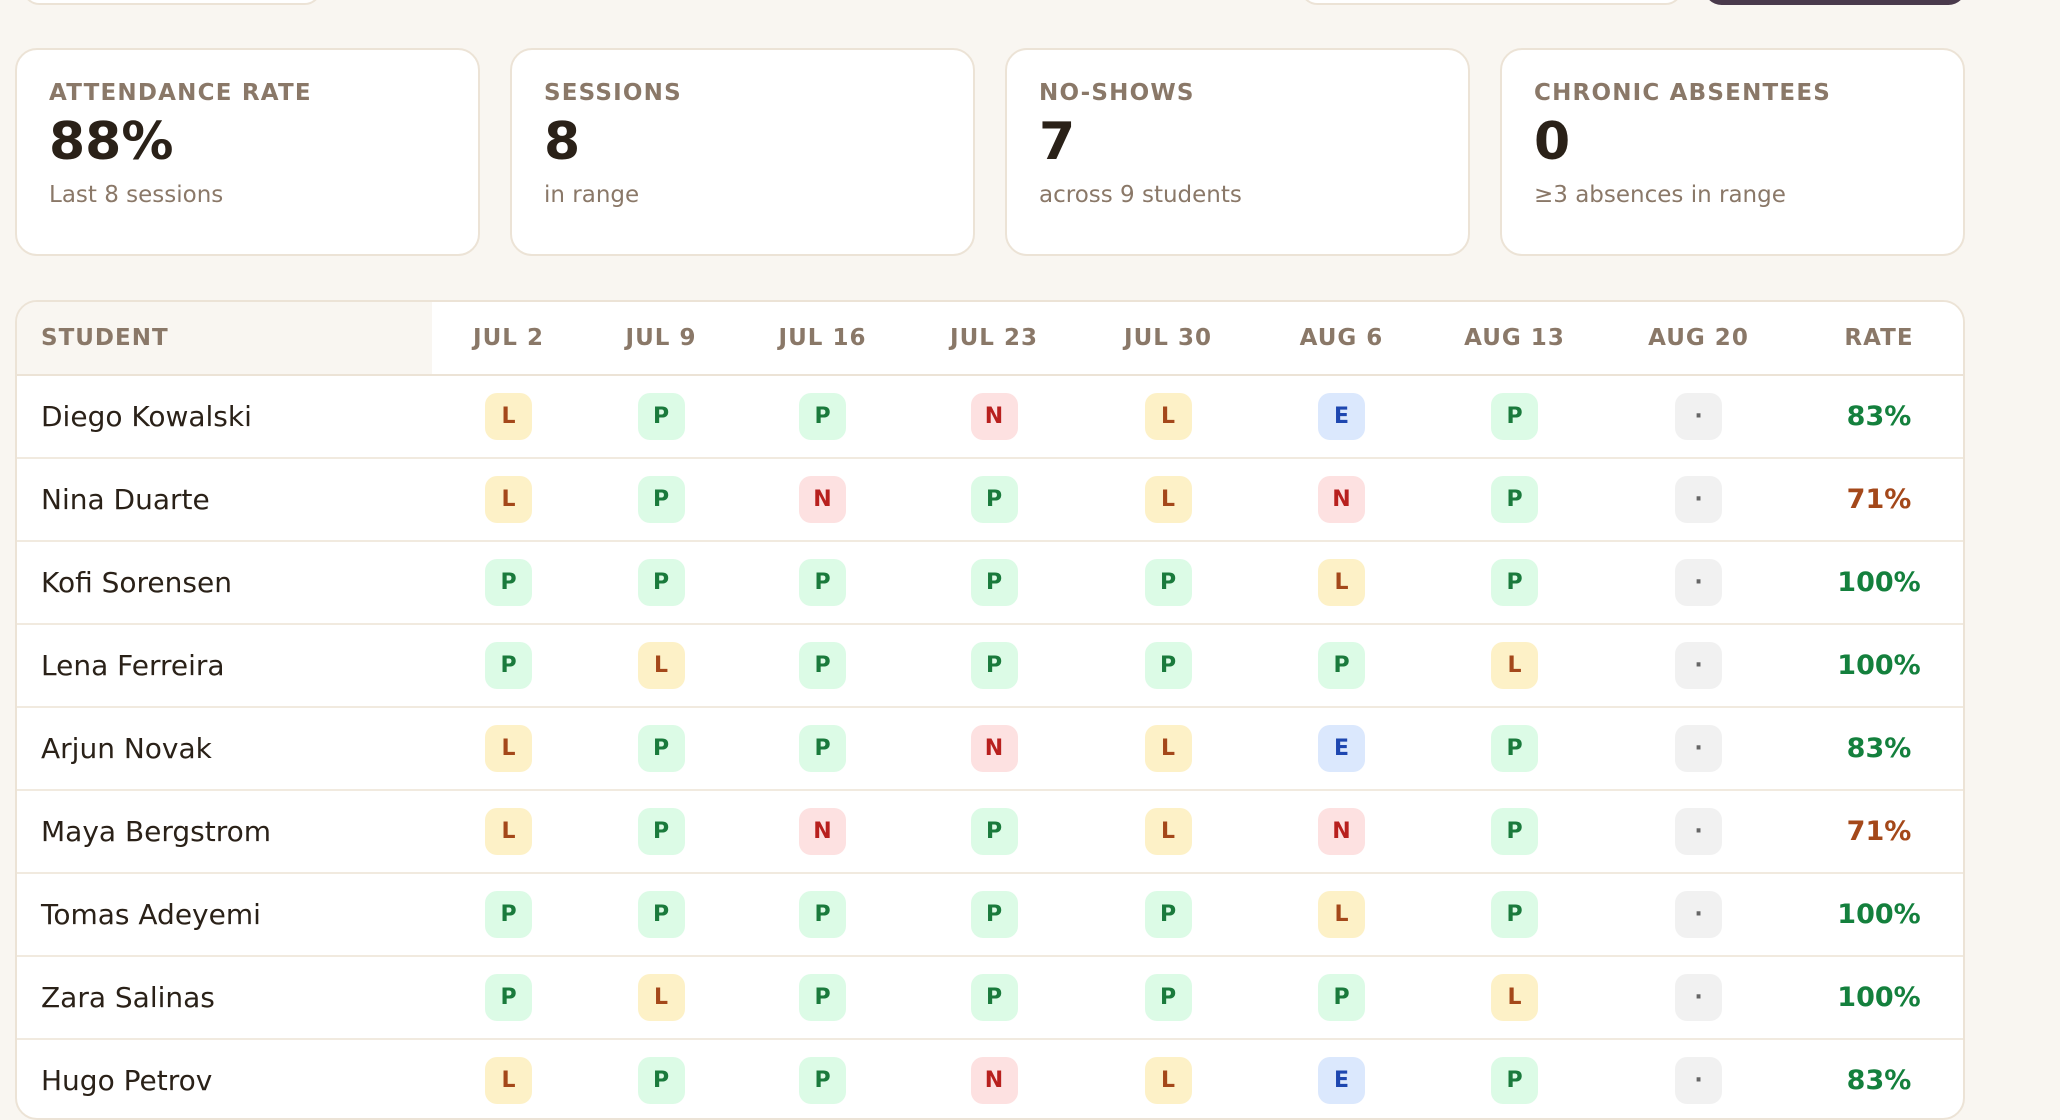 This screenshot has width=2060, height=1120. Describe the element at coordinates (508, 339) in the screenshot. I see `column-header-date: JUL 2` at that location.